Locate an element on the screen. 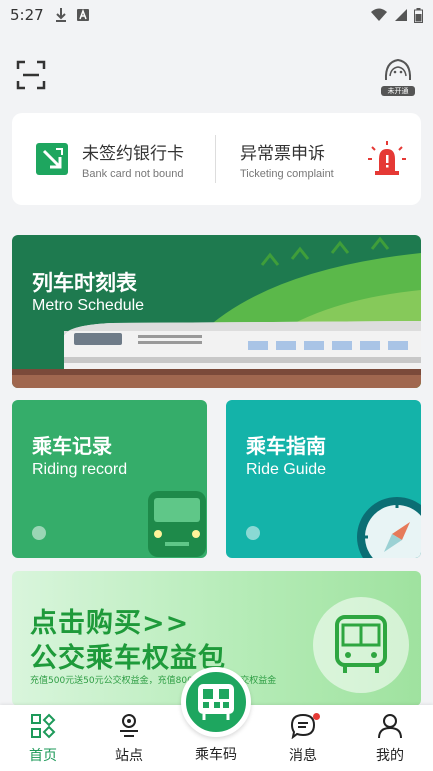 The image size is (433, 771). nav-home-label: 首页 is located at coordinates (43, 756).